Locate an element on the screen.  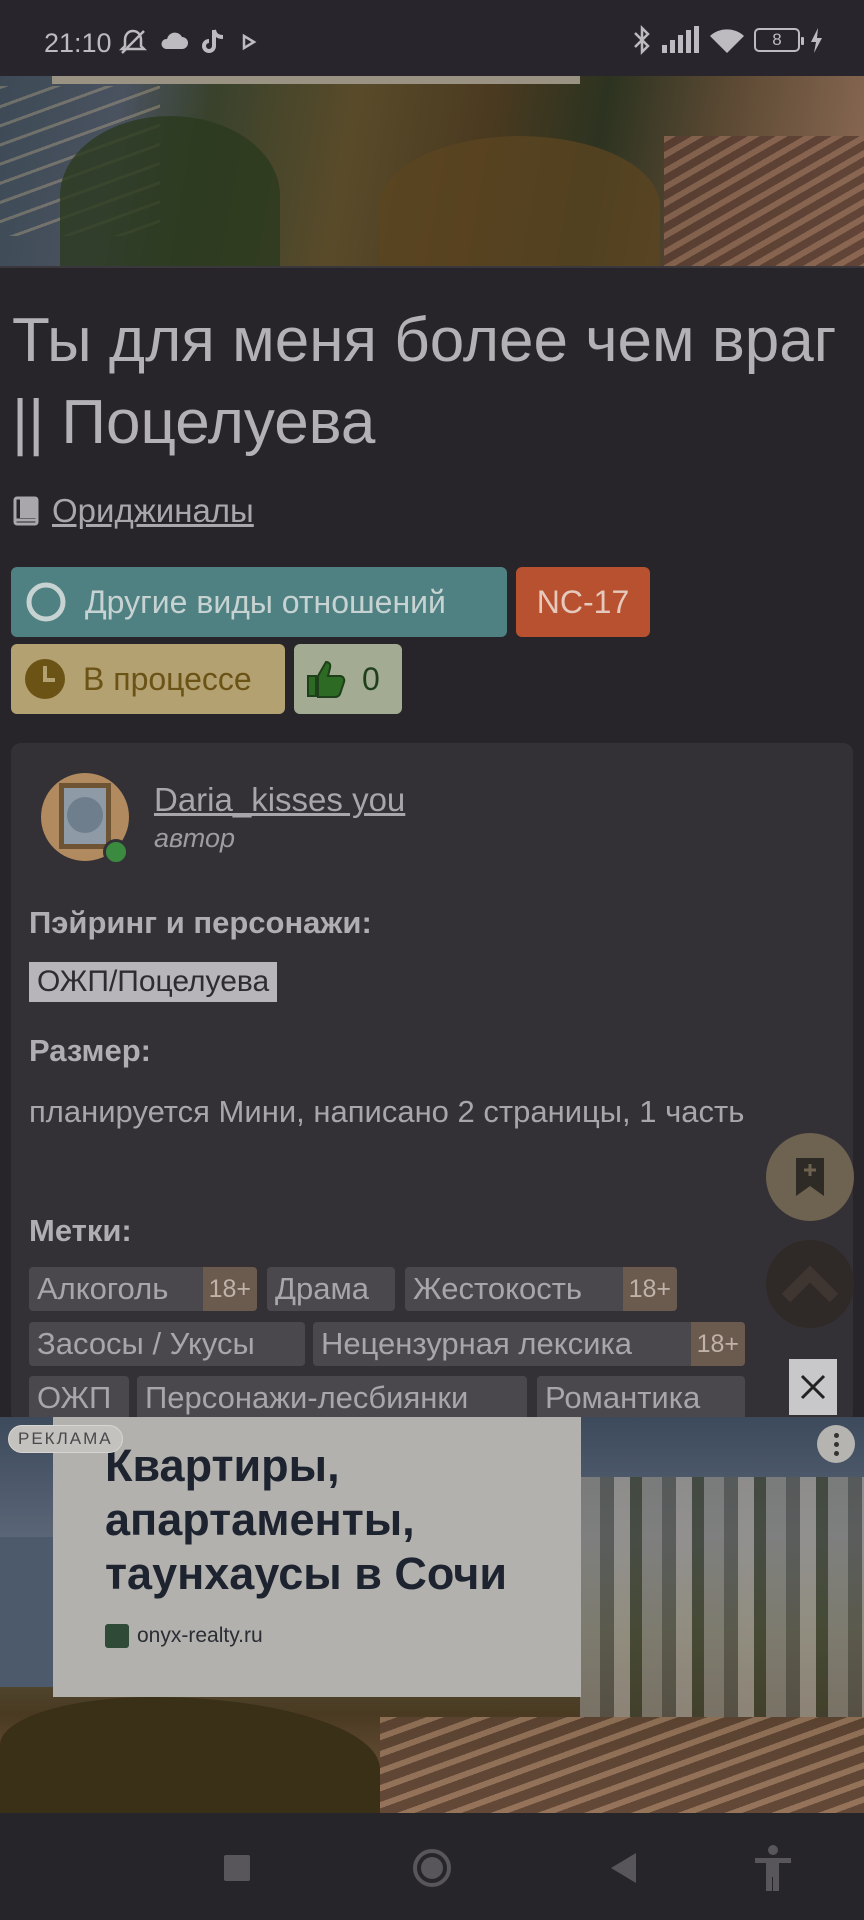
navigation-bar is located at coordinates (432, 1866).